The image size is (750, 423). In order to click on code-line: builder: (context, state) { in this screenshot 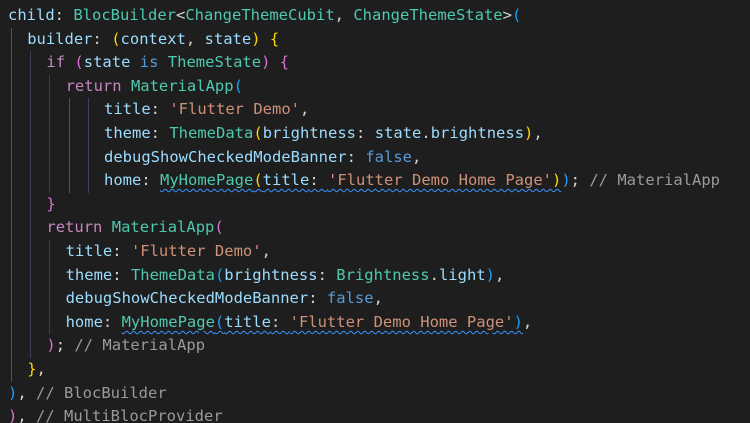, I will do `click(153, 39)`.